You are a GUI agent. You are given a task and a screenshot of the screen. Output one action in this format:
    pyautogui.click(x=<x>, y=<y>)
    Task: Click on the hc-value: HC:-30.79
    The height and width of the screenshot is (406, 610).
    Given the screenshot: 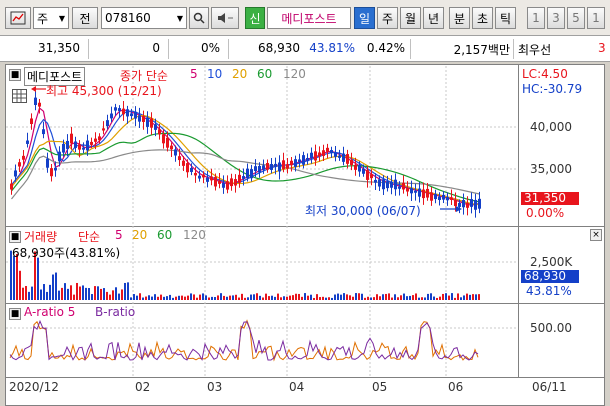 What is the action you would take?
    pyautogui.click(x=552, y=89)
    